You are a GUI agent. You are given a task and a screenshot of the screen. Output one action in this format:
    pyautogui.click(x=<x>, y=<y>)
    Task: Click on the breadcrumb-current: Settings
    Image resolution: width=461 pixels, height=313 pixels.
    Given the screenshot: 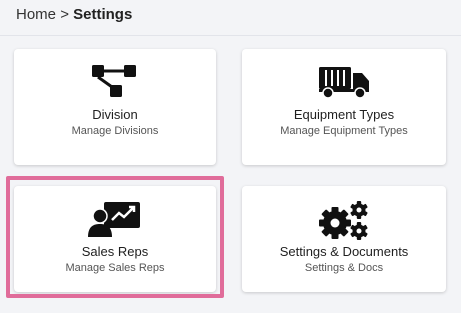 What is the action you would take?
    pyautogui.click(x=103, y=14)
    